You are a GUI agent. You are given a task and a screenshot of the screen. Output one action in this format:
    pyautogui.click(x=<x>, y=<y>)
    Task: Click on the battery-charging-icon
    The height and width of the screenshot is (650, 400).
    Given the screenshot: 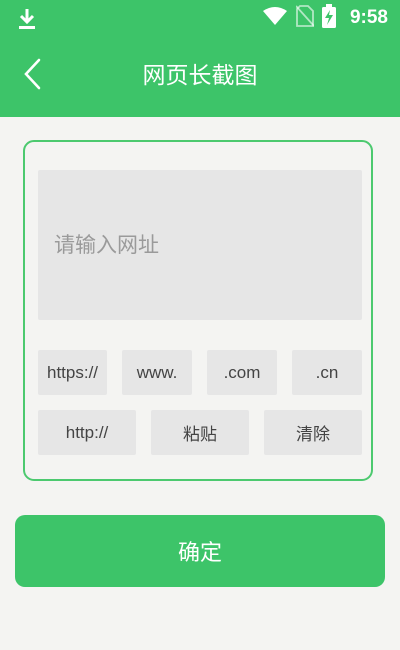 What is the action you would take?
    pyautogui.click(x=328, y=18)
    